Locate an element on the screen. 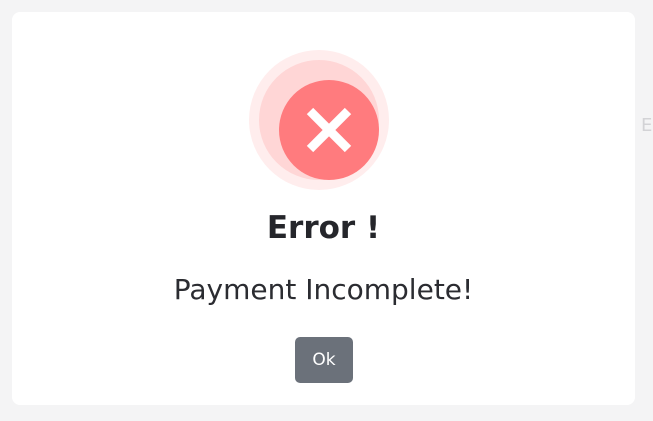 The width and height of the screenshot is (653, 421). error-icon-halo is located at coordinates (319, 120).